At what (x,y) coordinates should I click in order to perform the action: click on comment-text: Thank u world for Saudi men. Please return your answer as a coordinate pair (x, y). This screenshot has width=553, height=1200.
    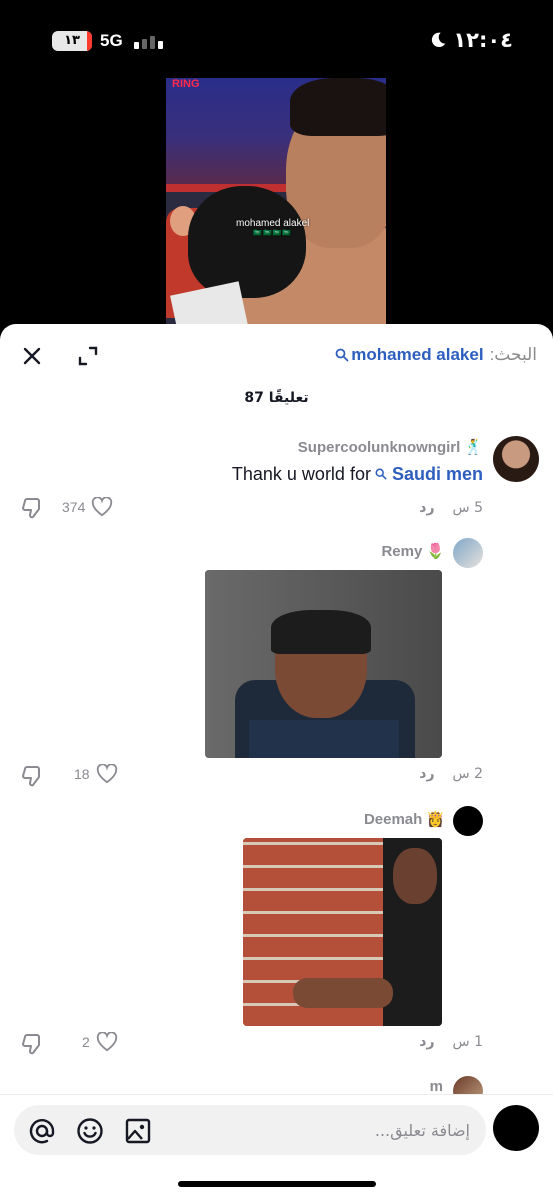
    Looking at the image, I should click on (357, 474).